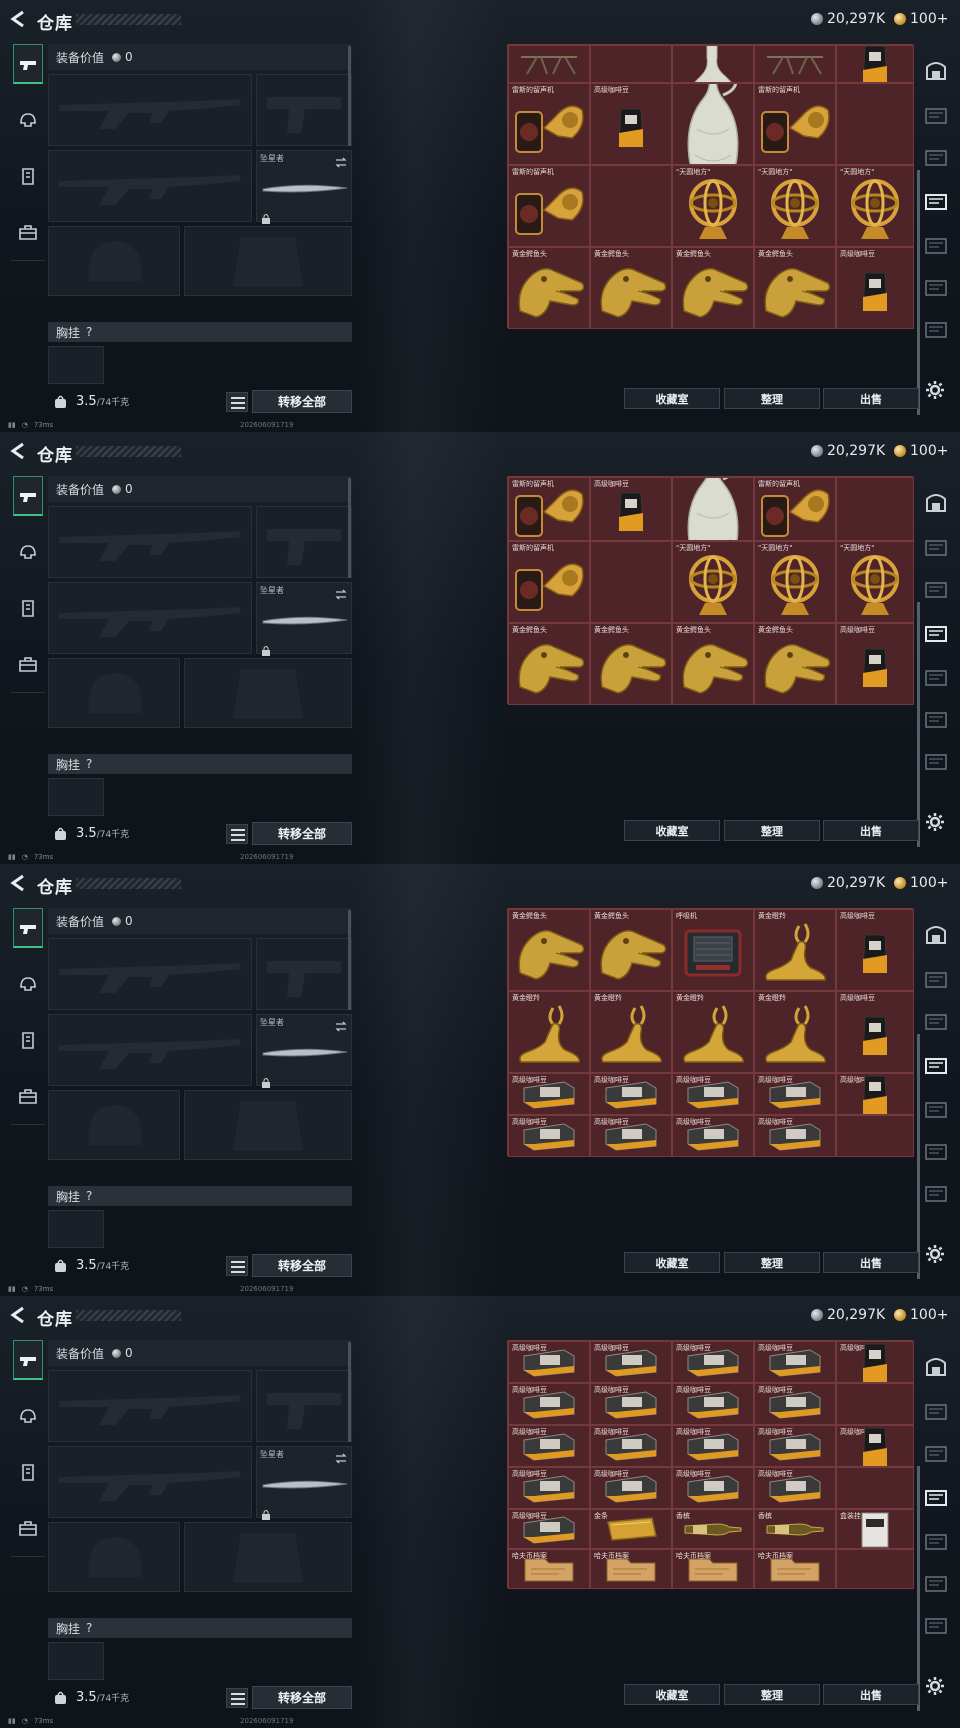  I want to click on storage-cell: "天圆地方", so click(875, 582).